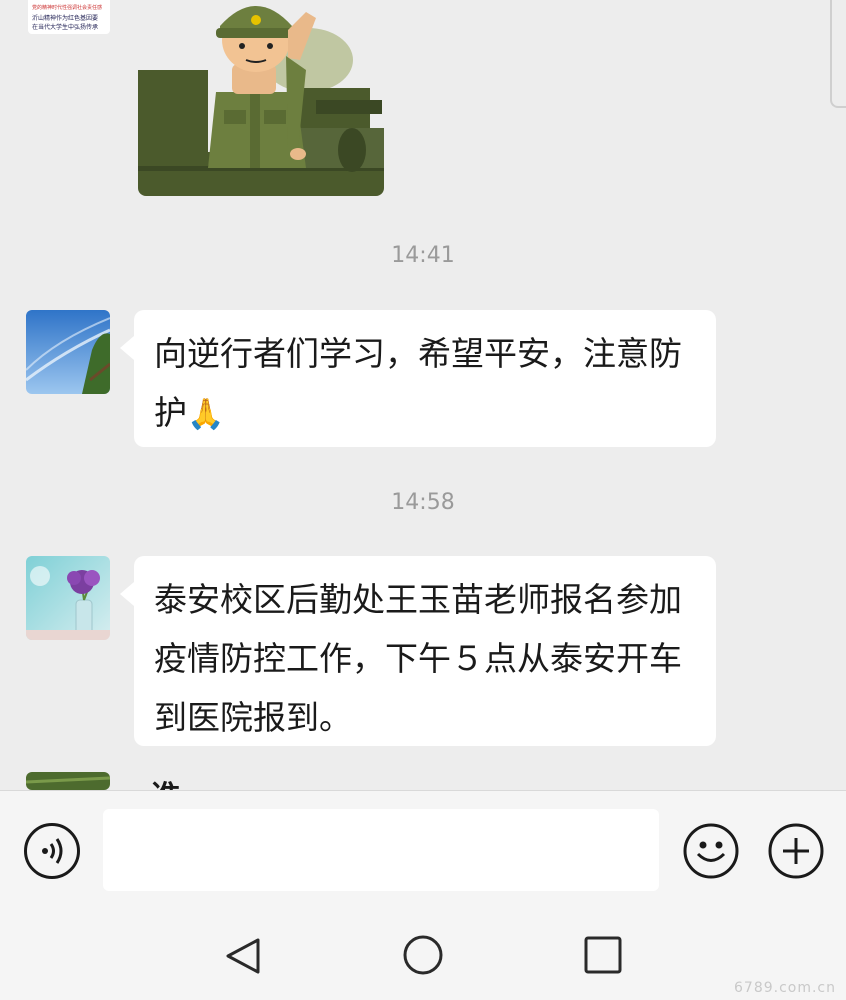  What do you see at coordinates (796, 851) in the screenshot?
I see `plus-icon` at bounding box center [796, 851].